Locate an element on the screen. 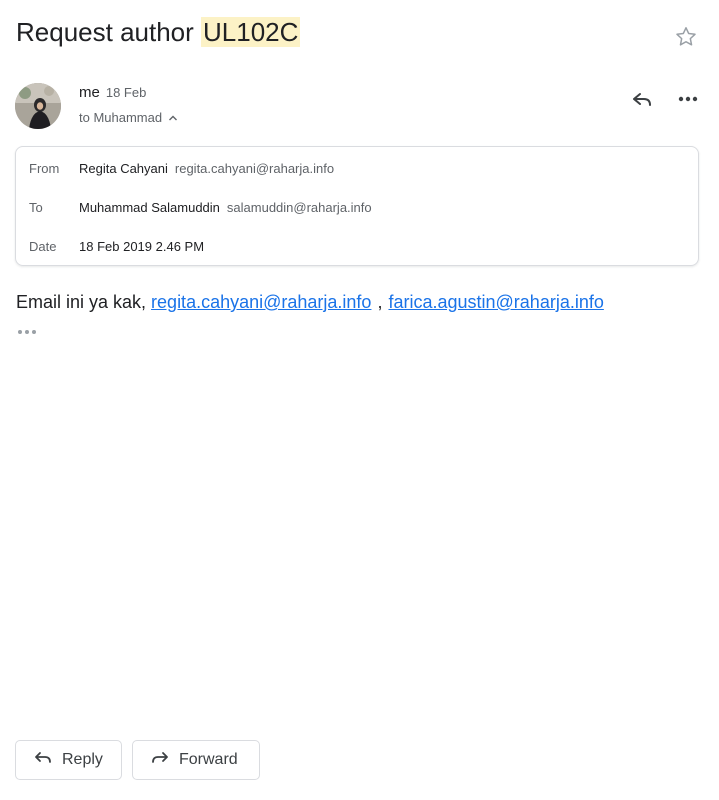  reply-label: Reply is located at coordinates (82, 759).